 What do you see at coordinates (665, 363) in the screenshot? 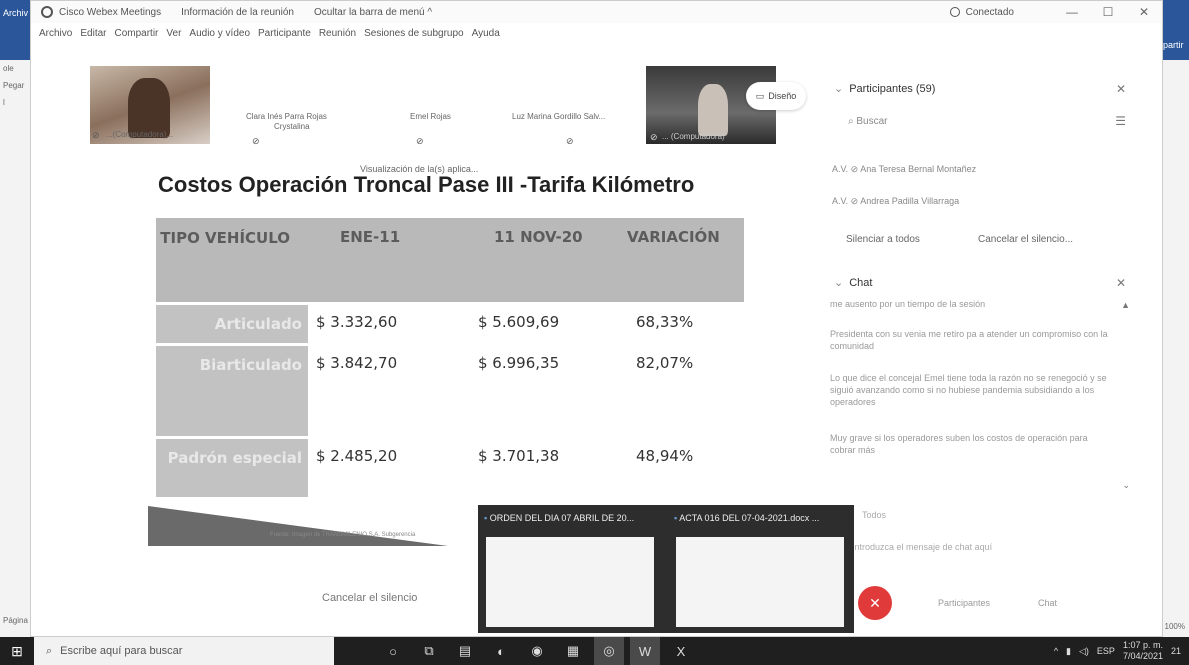
I see `row-var: 82,07%` at bounding box center [665, 363].